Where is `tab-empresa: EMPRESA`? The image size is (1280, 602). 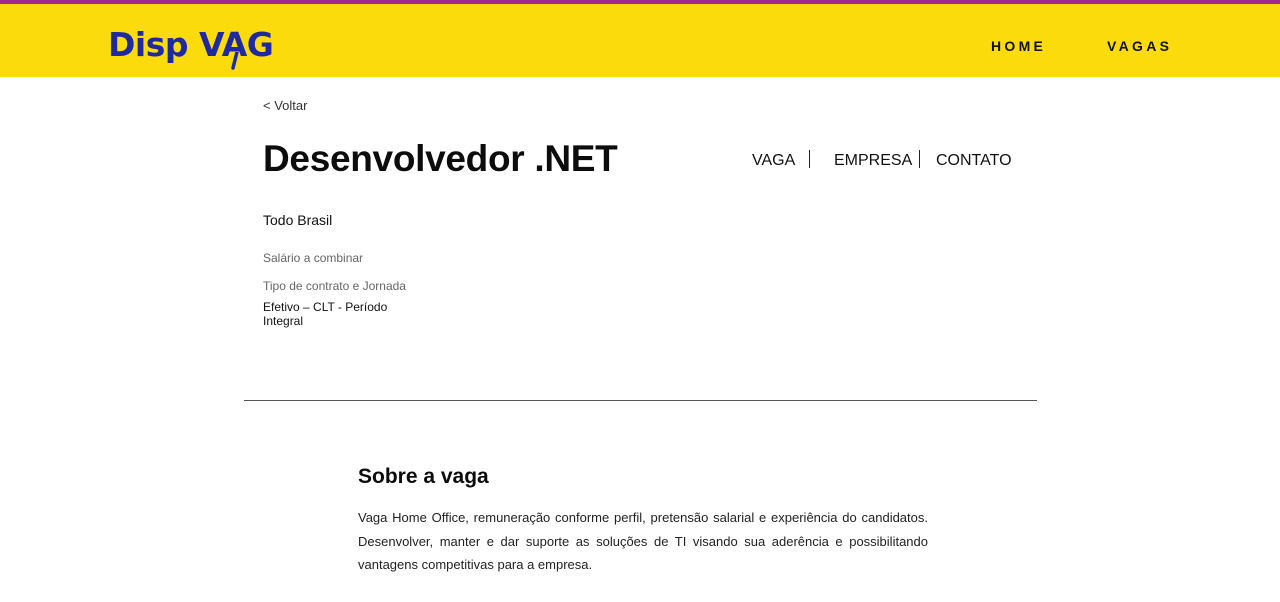
tab-empresa: EMPRESA is located at coordinates (873, 161).